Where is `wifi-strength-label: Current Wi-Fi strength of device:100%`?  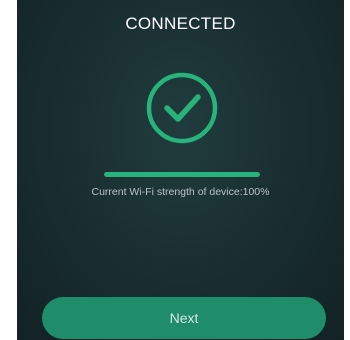
wifi-strength-label: Current Wi-Fi strength of device:100% is located at coordinates (180, 192).